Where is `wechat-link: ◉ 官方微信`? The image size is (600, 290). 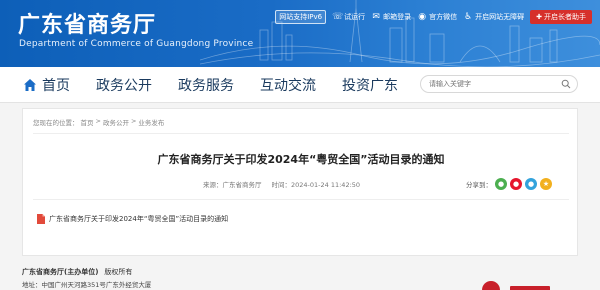 wechat-link: ◉ 官方微信 is located at coordinates (437, 17).